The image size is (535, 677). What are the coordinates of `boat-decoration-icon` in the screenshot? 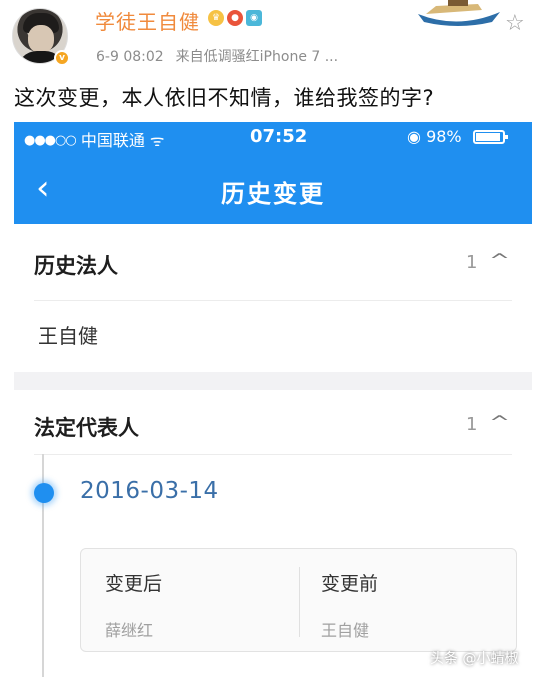 It's located at (459, 13).